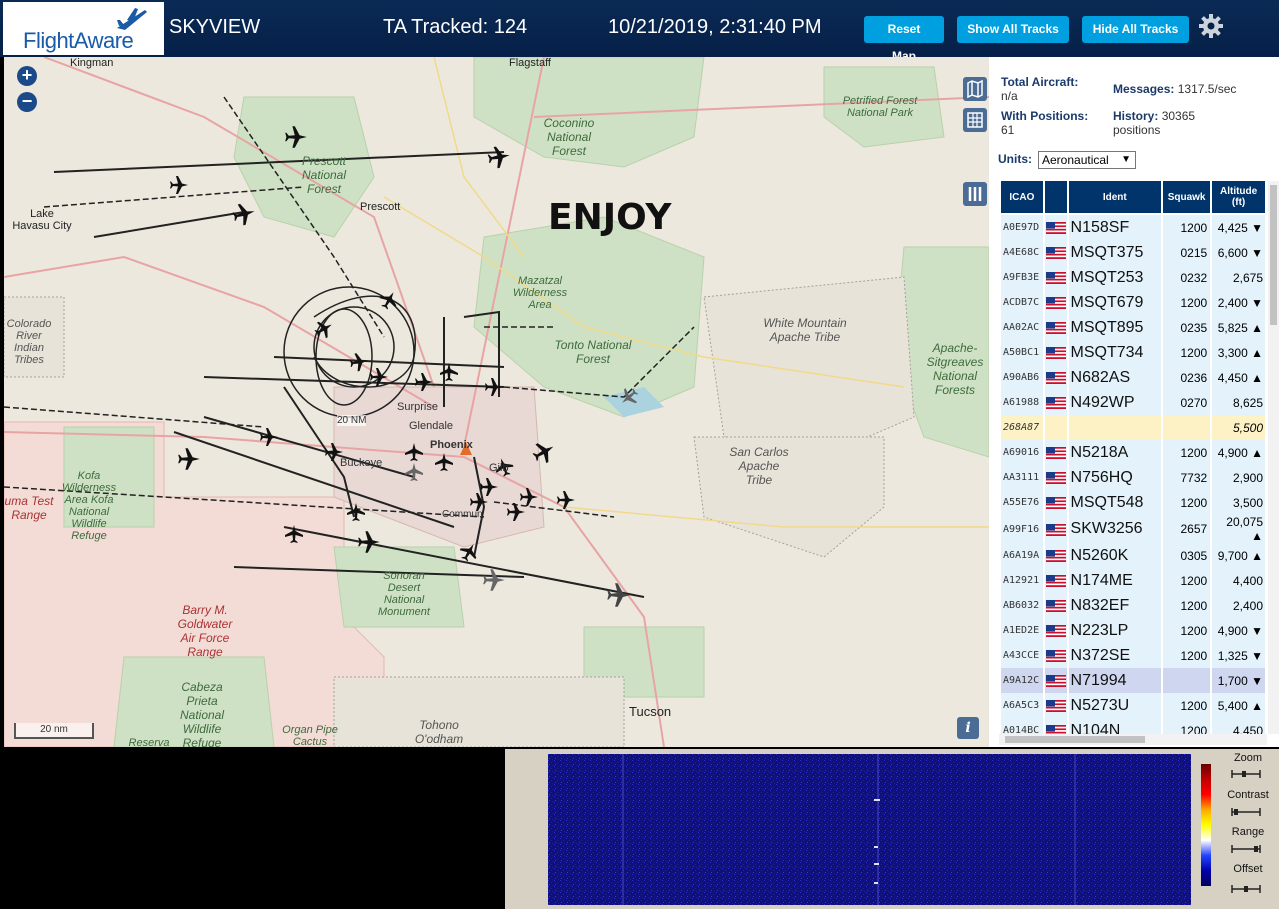 The height and width of the screenshot is (909, 1279). I want to click on zoom-in-button: +, so click(27, 76).